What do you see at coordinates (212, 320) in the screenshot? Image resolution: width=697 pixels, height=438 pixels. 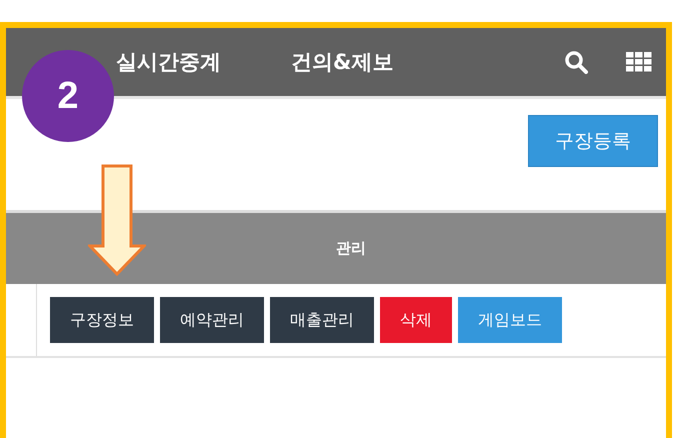 I see `action-button: 예약관리` at bounding box center [212, 320].